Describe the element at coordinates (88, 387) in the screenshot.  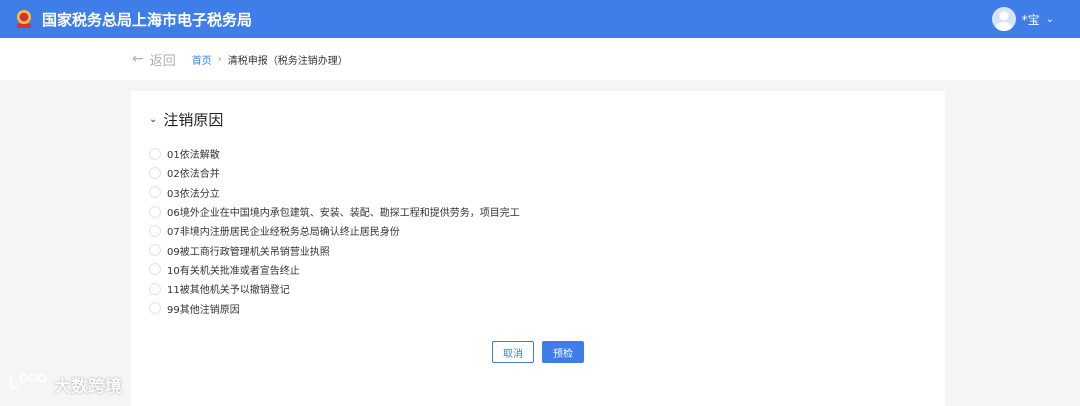
I see `watermark-text: 大数跨境` at that location.